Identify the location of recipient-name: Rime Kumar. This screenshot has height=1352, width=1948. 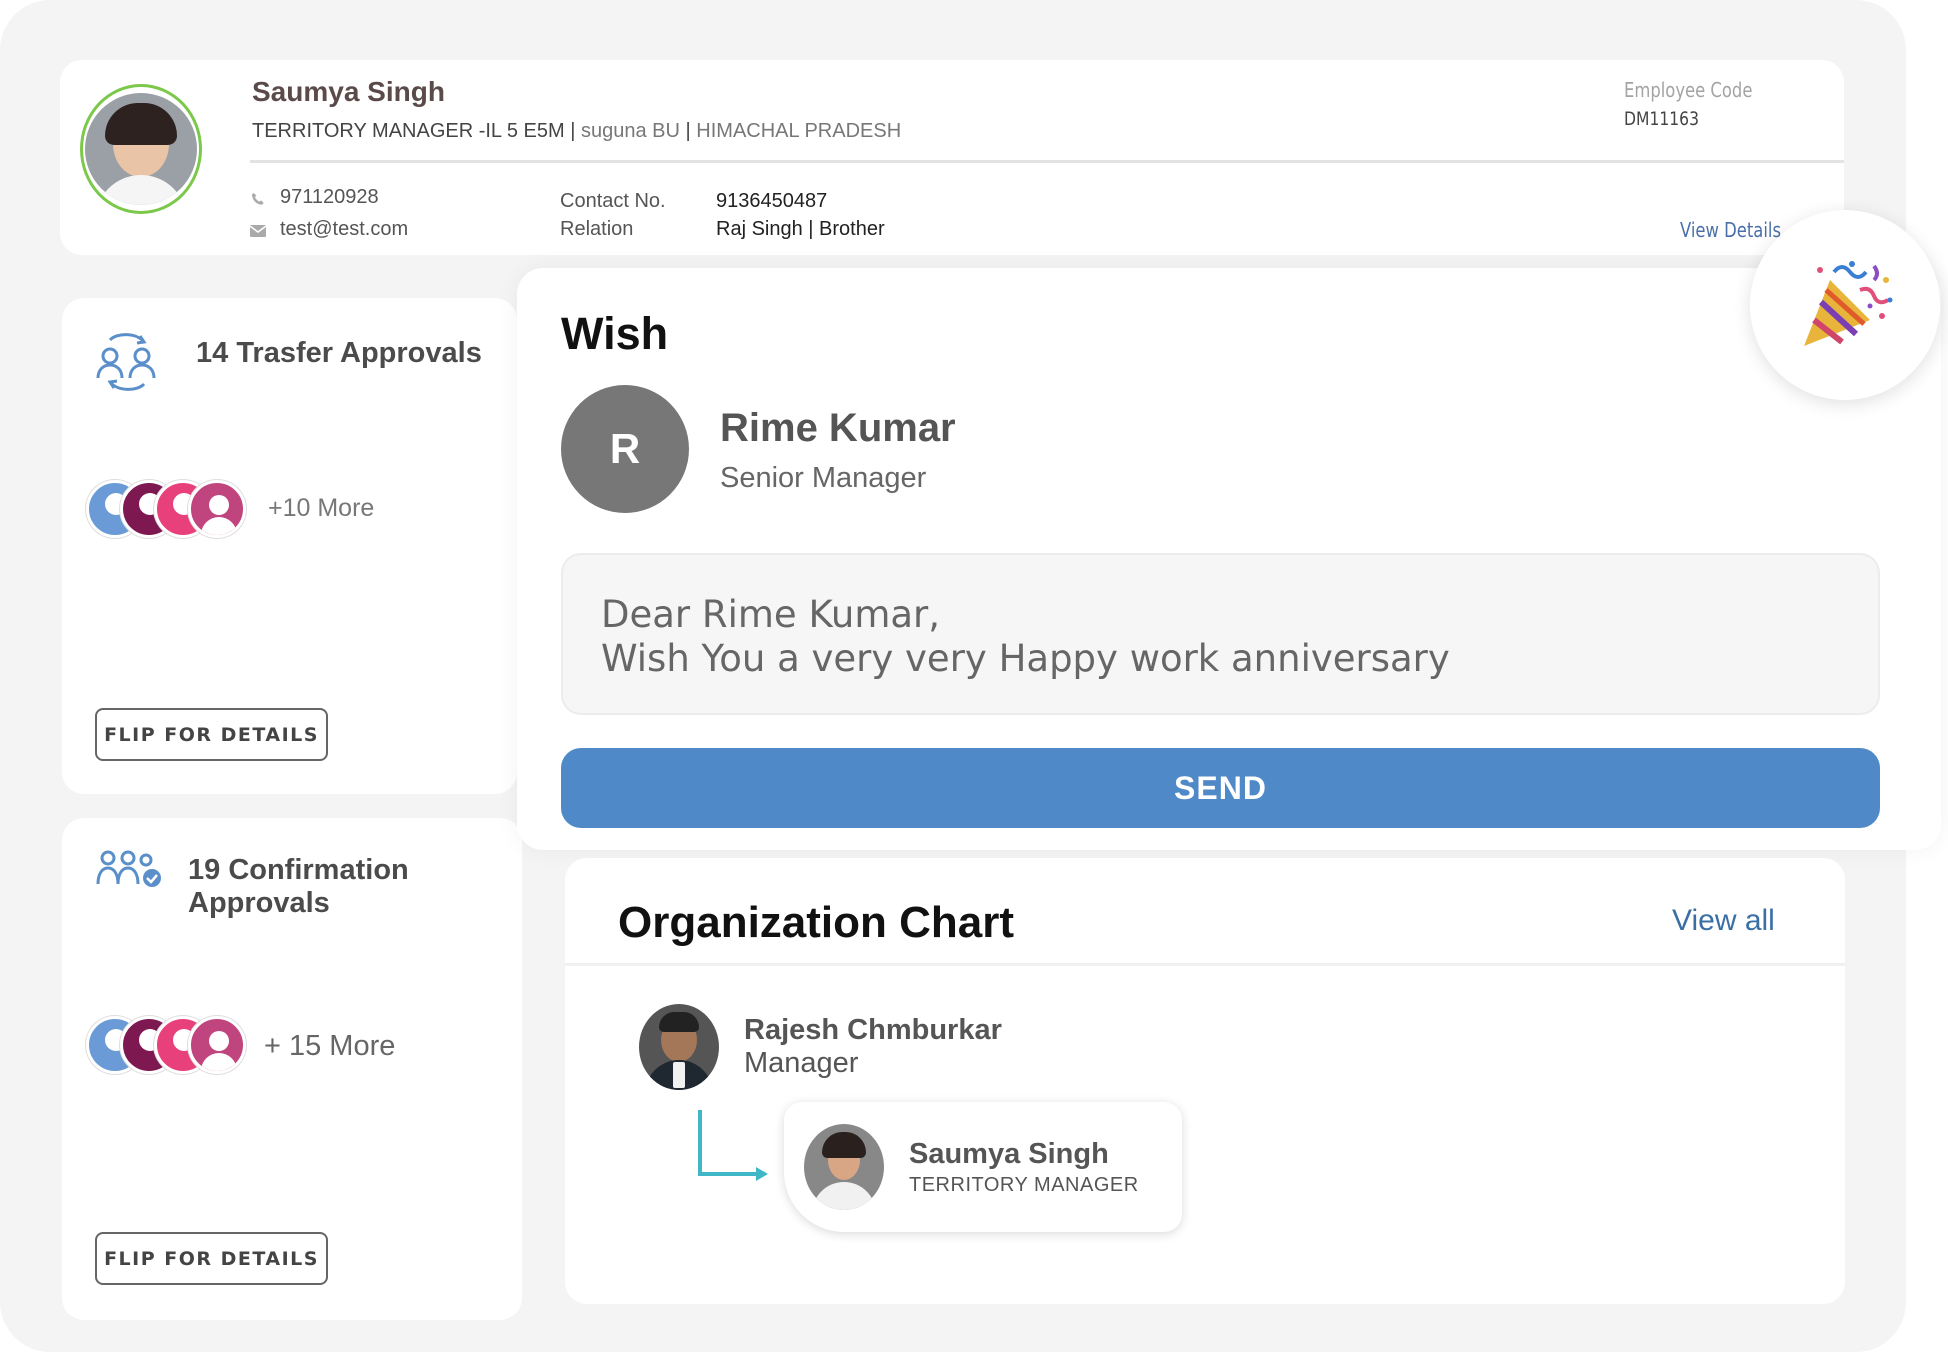
(838, 428).